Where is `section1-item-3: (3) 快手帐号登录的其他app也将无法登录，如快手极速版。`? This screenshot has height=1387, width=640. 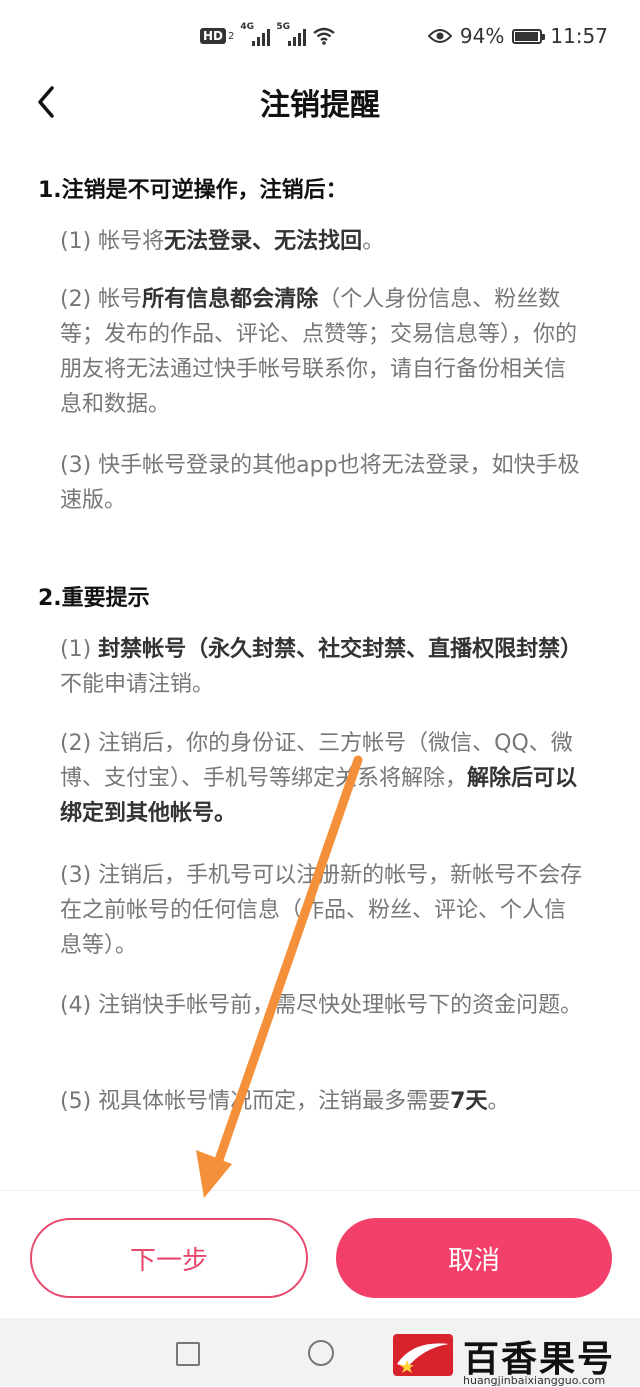 section1-item-3: (3) 快手帐号登录的其他app也将无法登录，如快手极速版。 is located at coordinates (320, 483).